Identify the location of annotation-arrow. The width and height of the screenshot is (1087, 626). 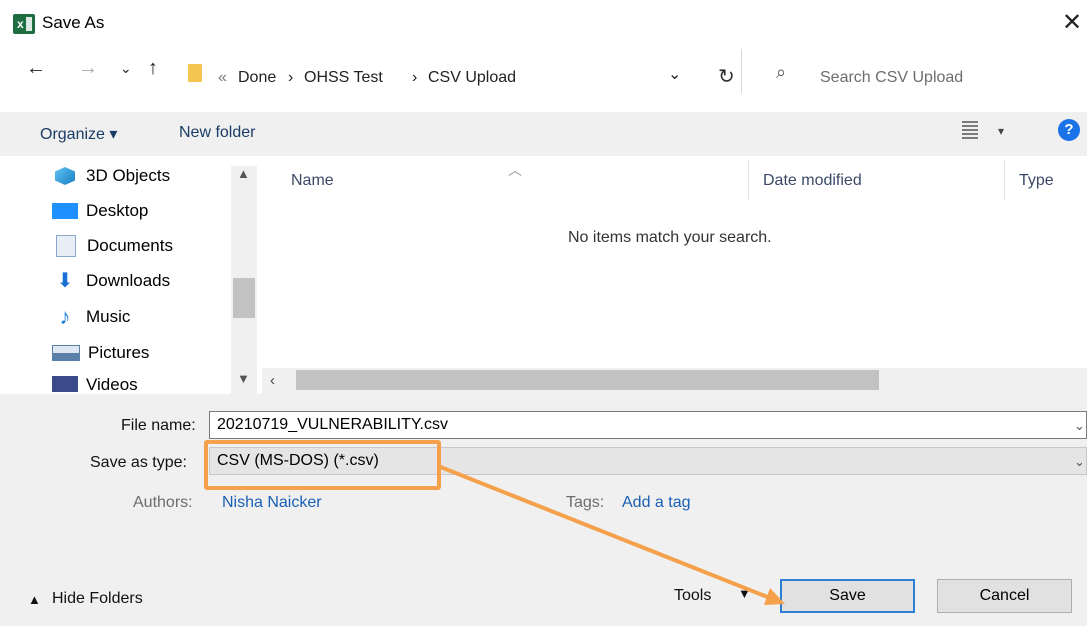
(611, 534).